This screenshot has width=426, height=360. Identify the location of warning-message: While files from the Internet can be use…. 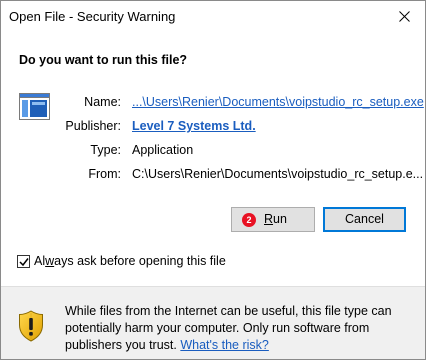
(235, 328).